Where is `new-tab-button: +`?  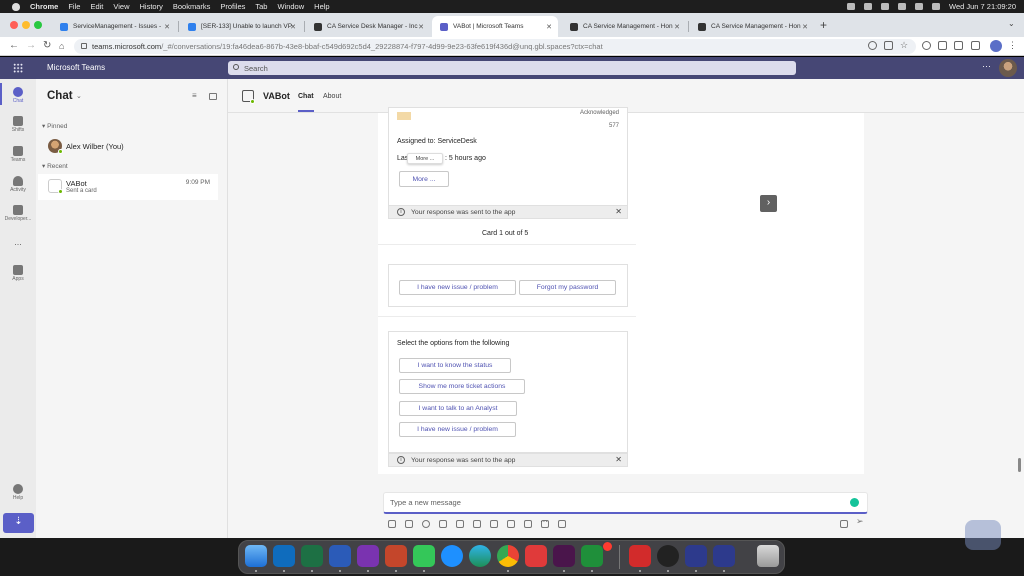
new-tab-button: + is located at coordinates (823, 25).